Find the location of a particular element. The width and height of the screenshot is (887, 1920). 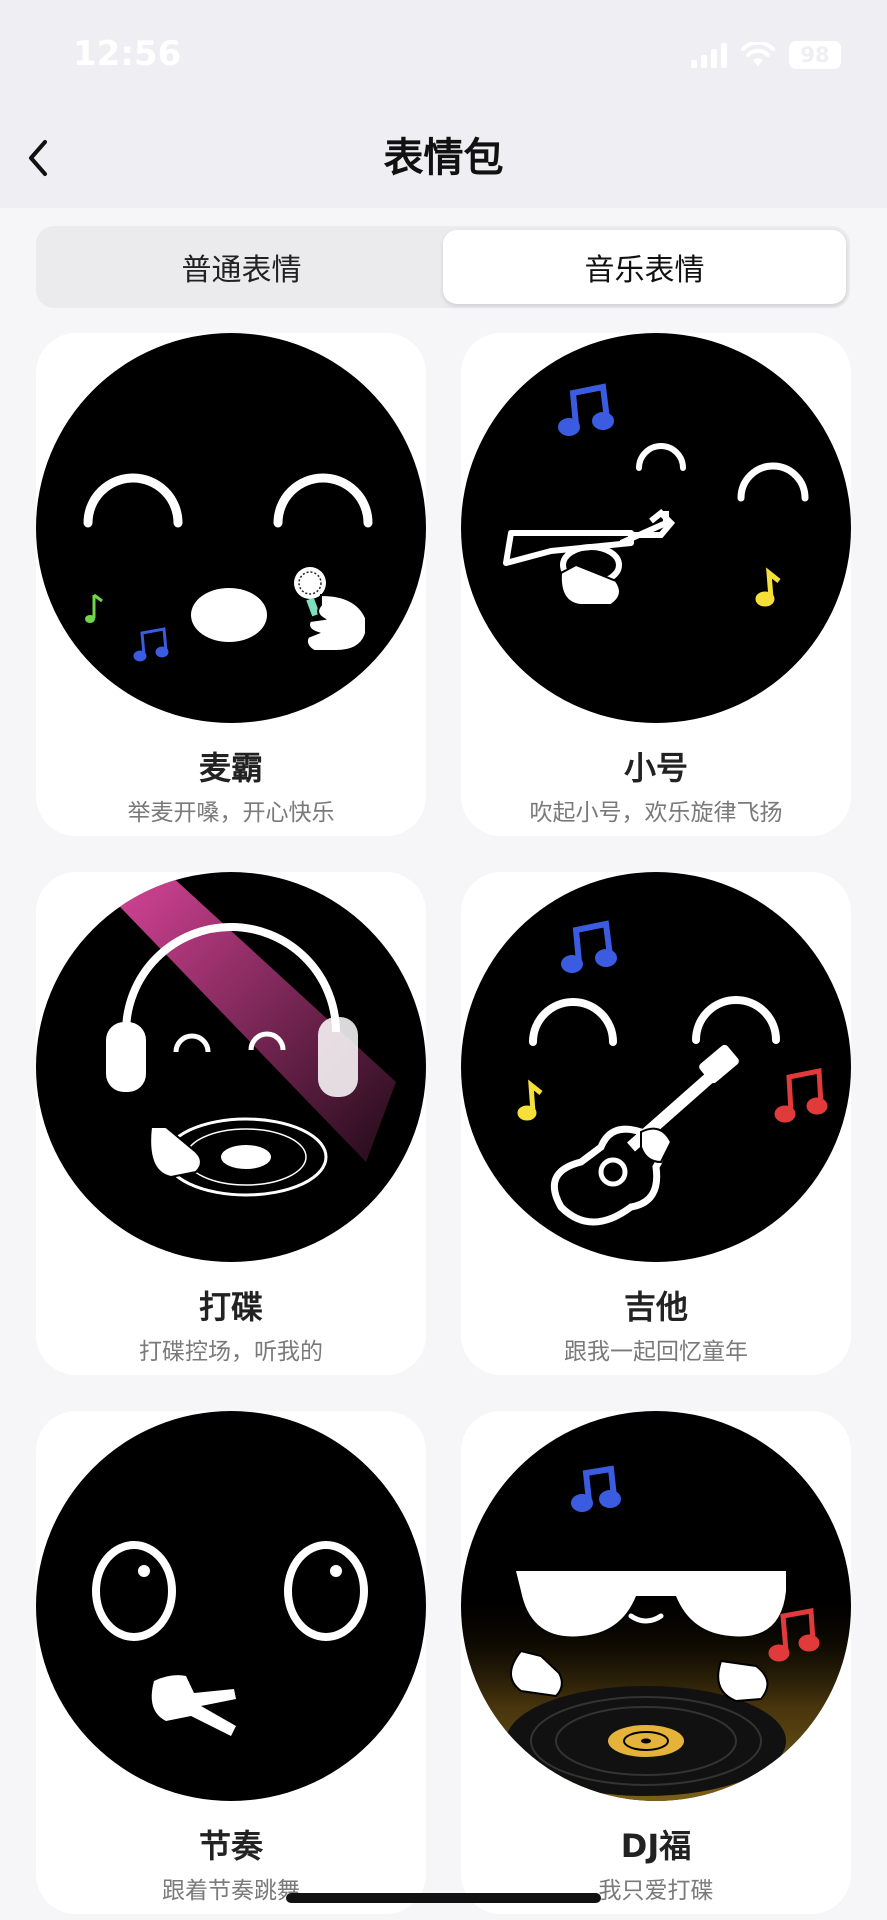

page-title: 表情包 is located at coordinates (443, 158).